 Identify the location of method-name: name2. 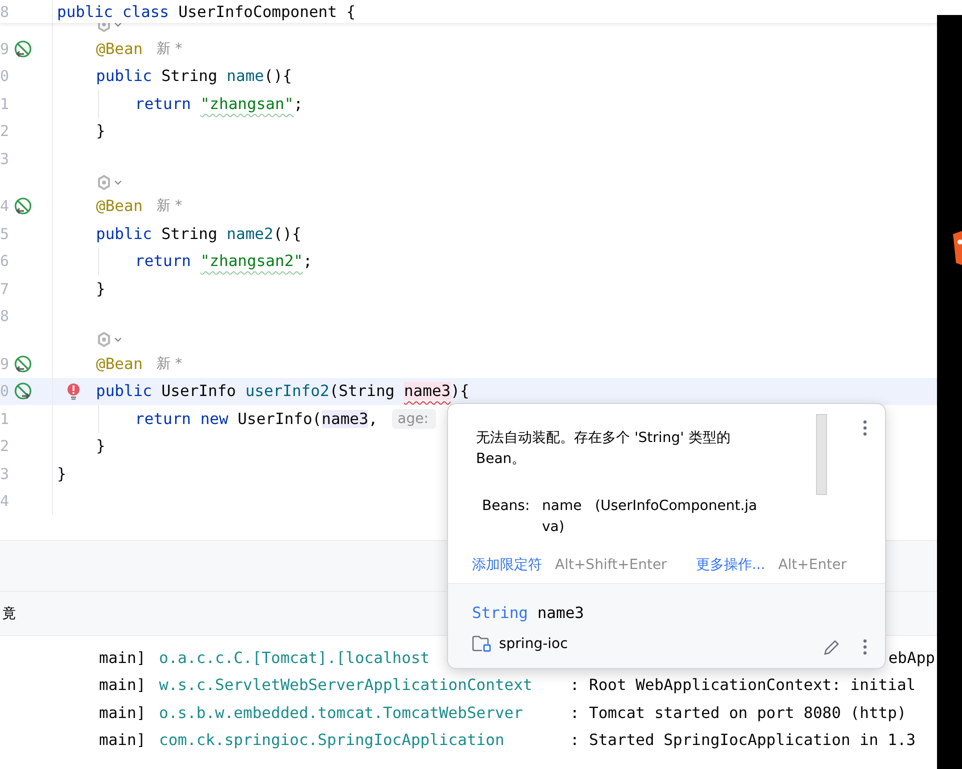
(250, 233).